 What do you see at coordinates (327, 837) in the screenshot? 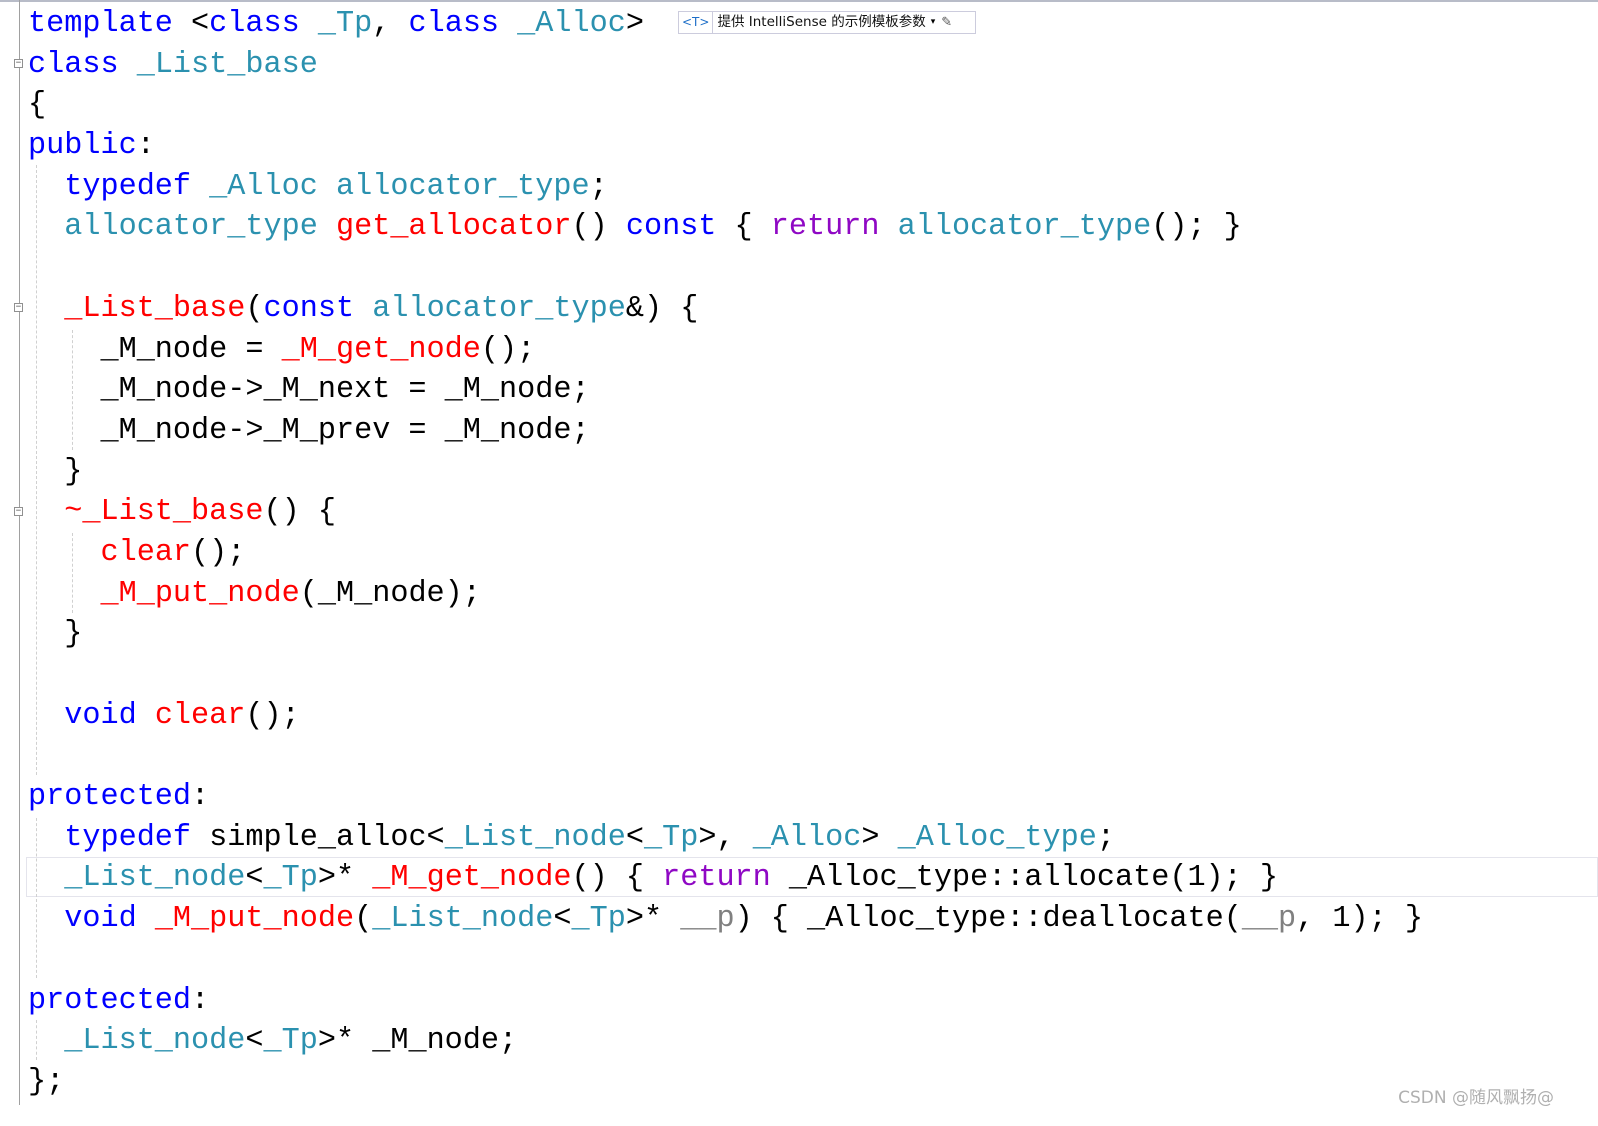
I see `code-token: simple_alloc<` at bounding box center [327, 837].